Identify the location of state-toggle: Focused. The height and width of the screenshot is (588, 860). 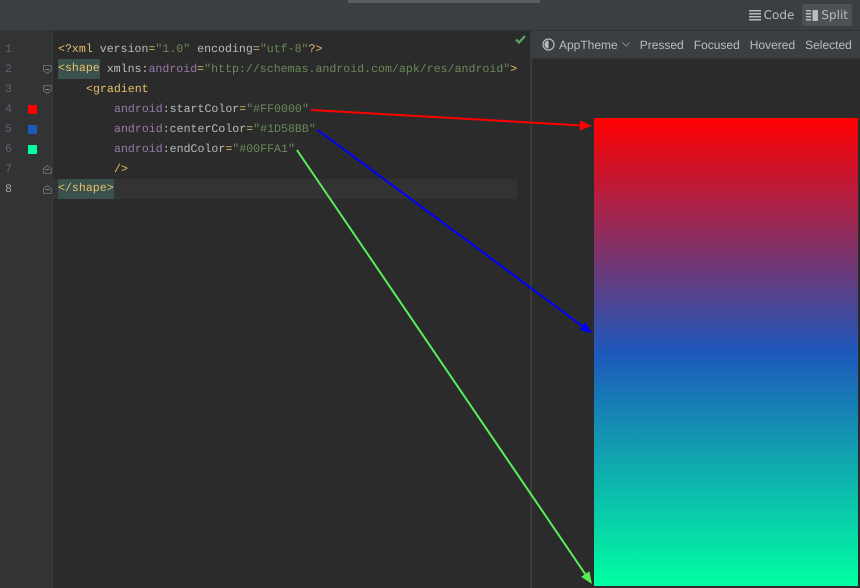
(717, 45).